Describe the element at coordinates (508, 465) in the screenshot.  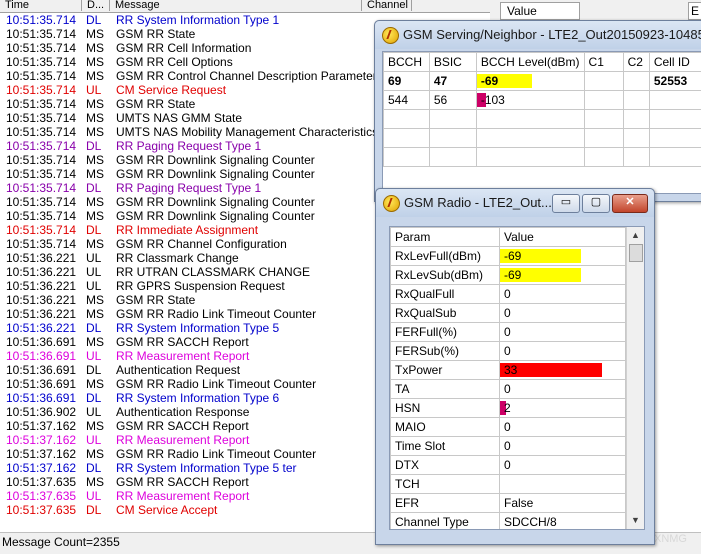
I see `radio-row: DTX0` at that location.